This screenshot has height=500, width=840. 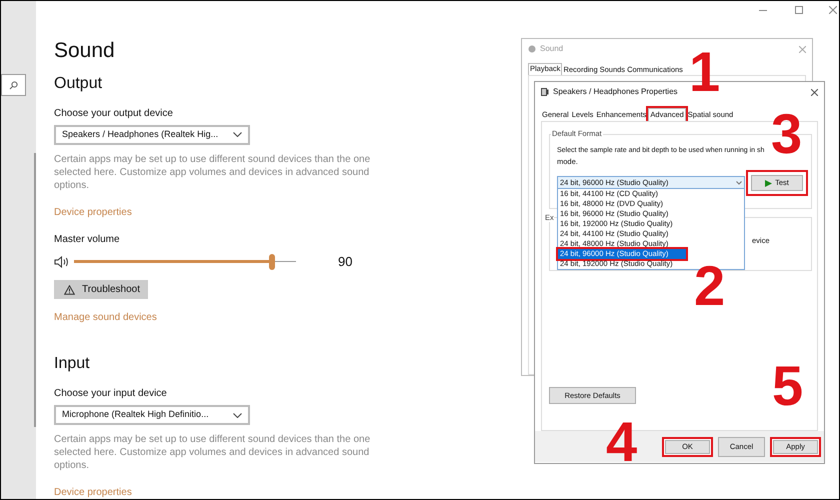 What do you see at coordinates (615, 92) in the screenshot?
I see `dialog-title: Speakers / Headphones Properties` at bounding box center [615, 92].